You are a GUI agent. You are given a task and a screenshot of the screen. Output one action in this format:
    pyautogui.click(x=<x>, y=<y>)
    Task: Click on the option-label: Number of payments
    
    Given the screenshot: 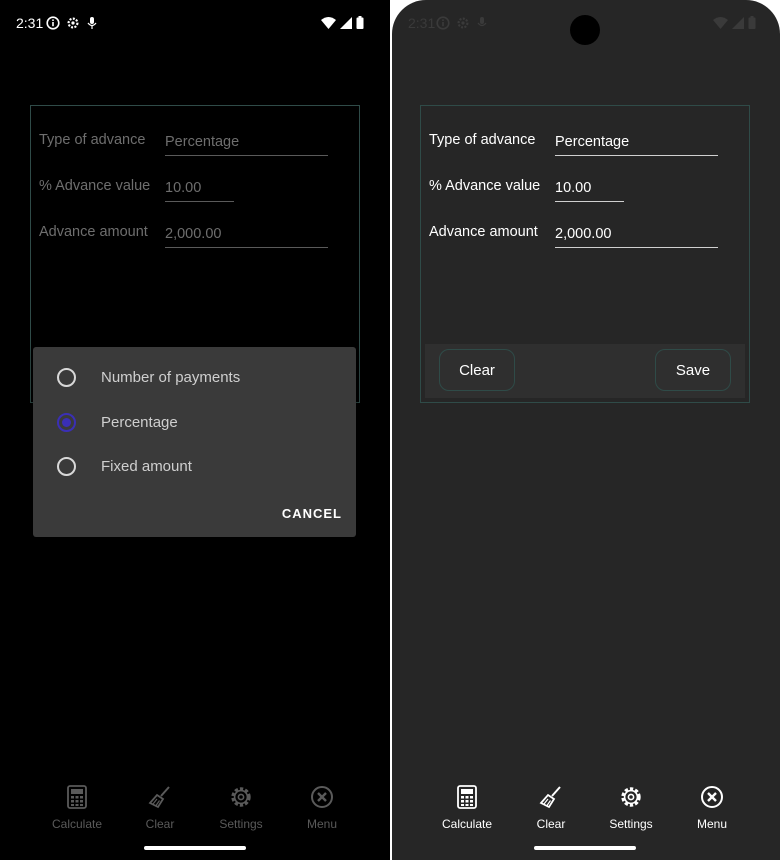 What is the action you would take?
    pyautogui.click(x=171, y=377)
    